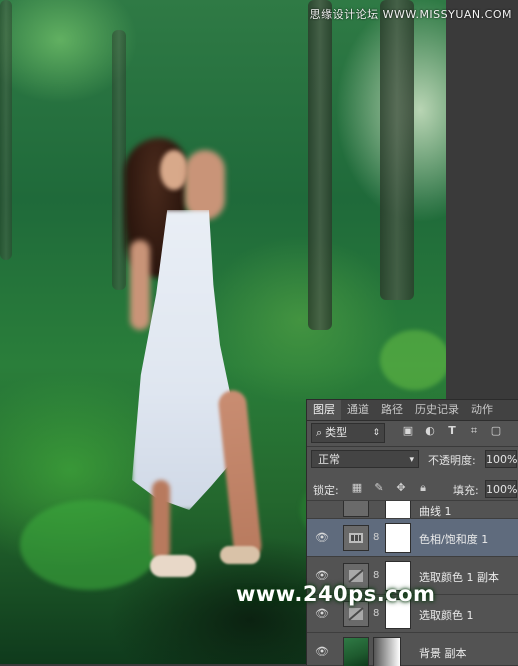 The image size is (518, 666). I want to click on watermark-top: 思缘设计论坛 WWW.MISSYUAN.COM, so click(410, 14).